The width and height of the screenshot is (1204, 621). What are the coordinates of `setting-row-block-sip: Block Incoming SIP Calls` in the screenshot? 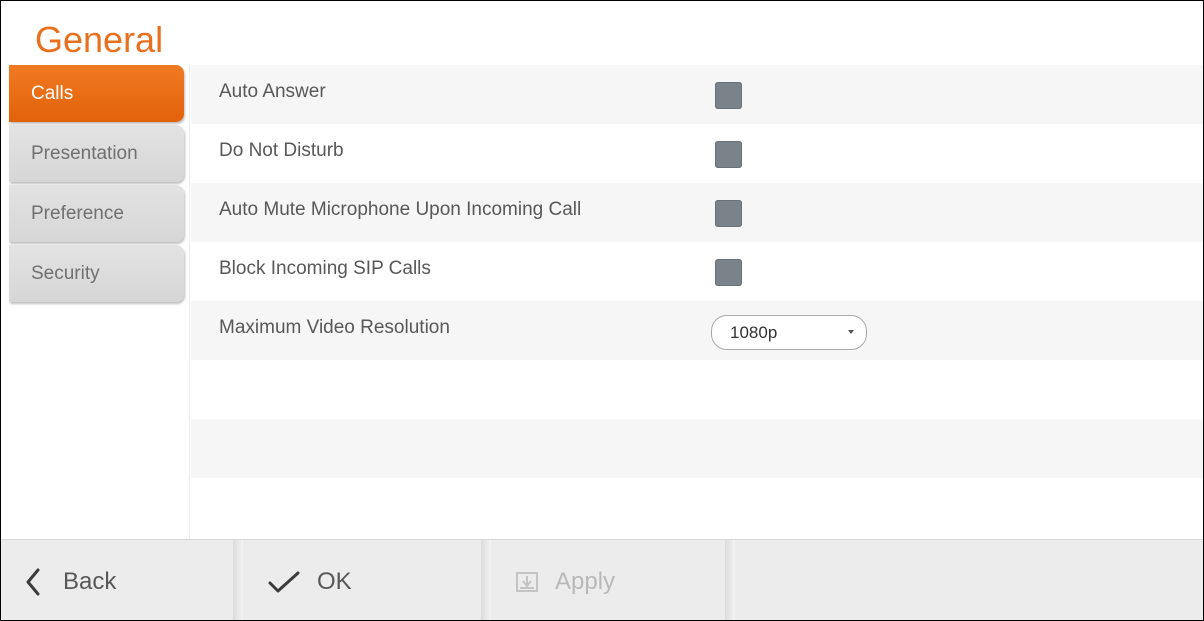 It's located at (697, 271).